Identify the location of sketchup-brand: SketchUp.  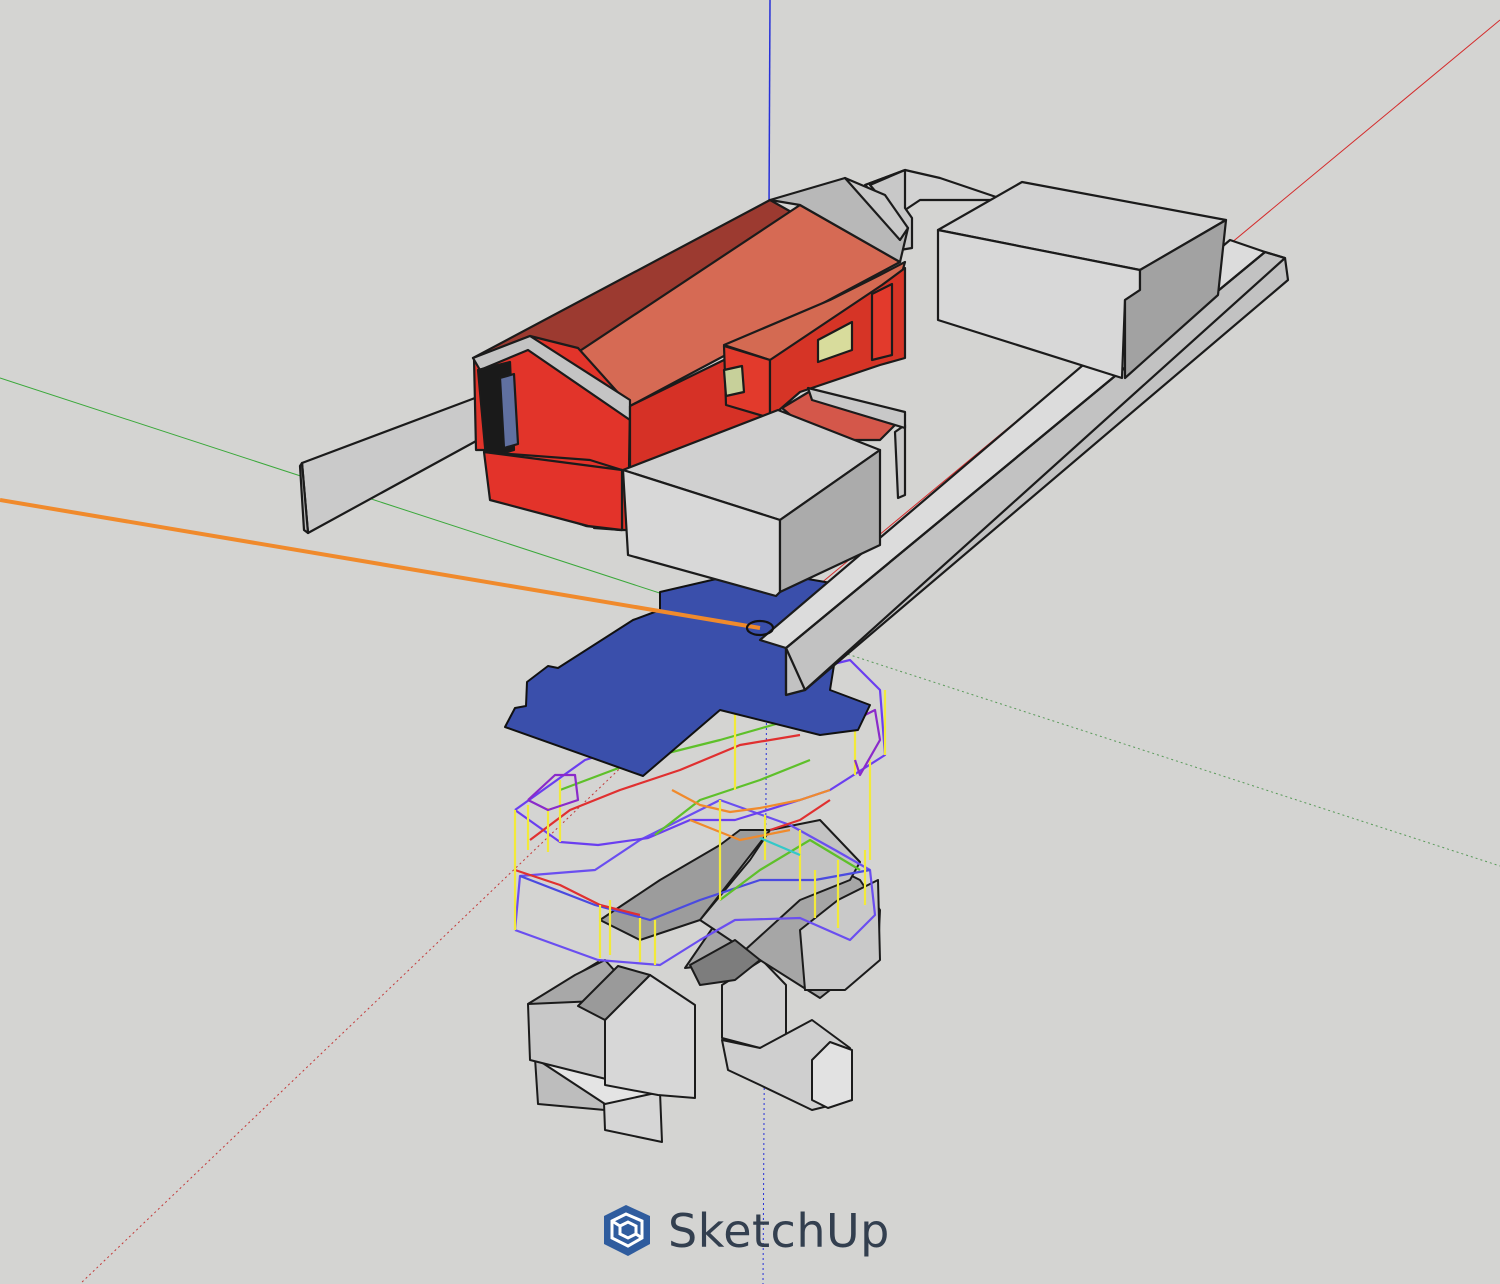
(744, 1231).